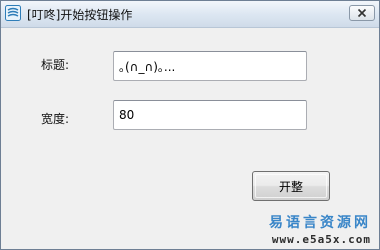  I want to click on start-button: 开整, so click(291, 186).